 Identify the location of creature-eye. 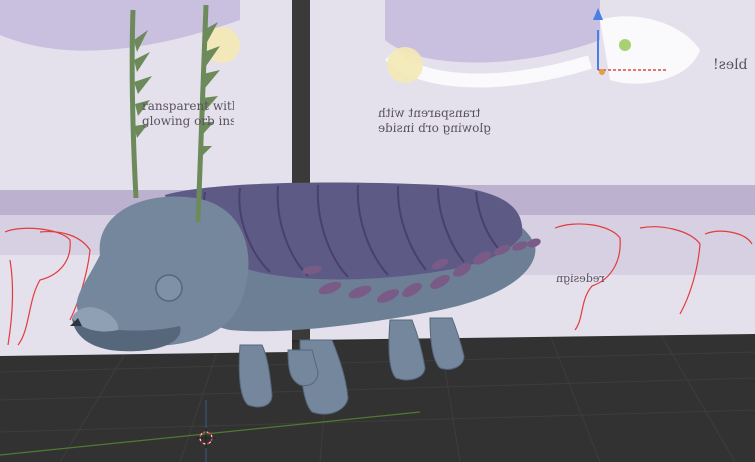
(169, 288).